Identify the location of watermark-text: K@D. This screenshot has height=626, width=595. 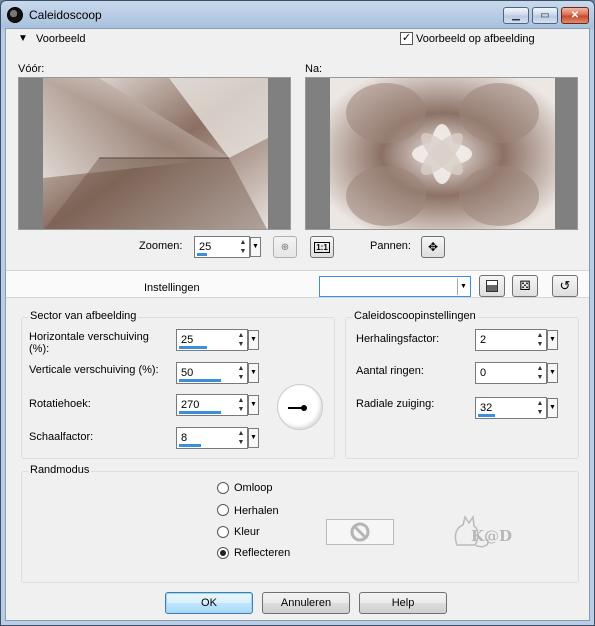
(492, 536).